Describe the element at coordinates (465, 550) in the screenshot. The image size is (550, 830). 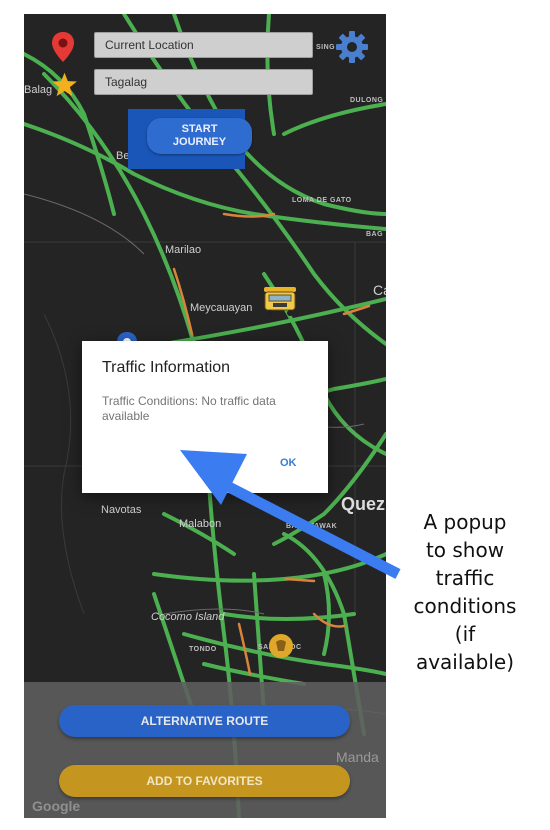
I see `annotation-line: to show` at that location.